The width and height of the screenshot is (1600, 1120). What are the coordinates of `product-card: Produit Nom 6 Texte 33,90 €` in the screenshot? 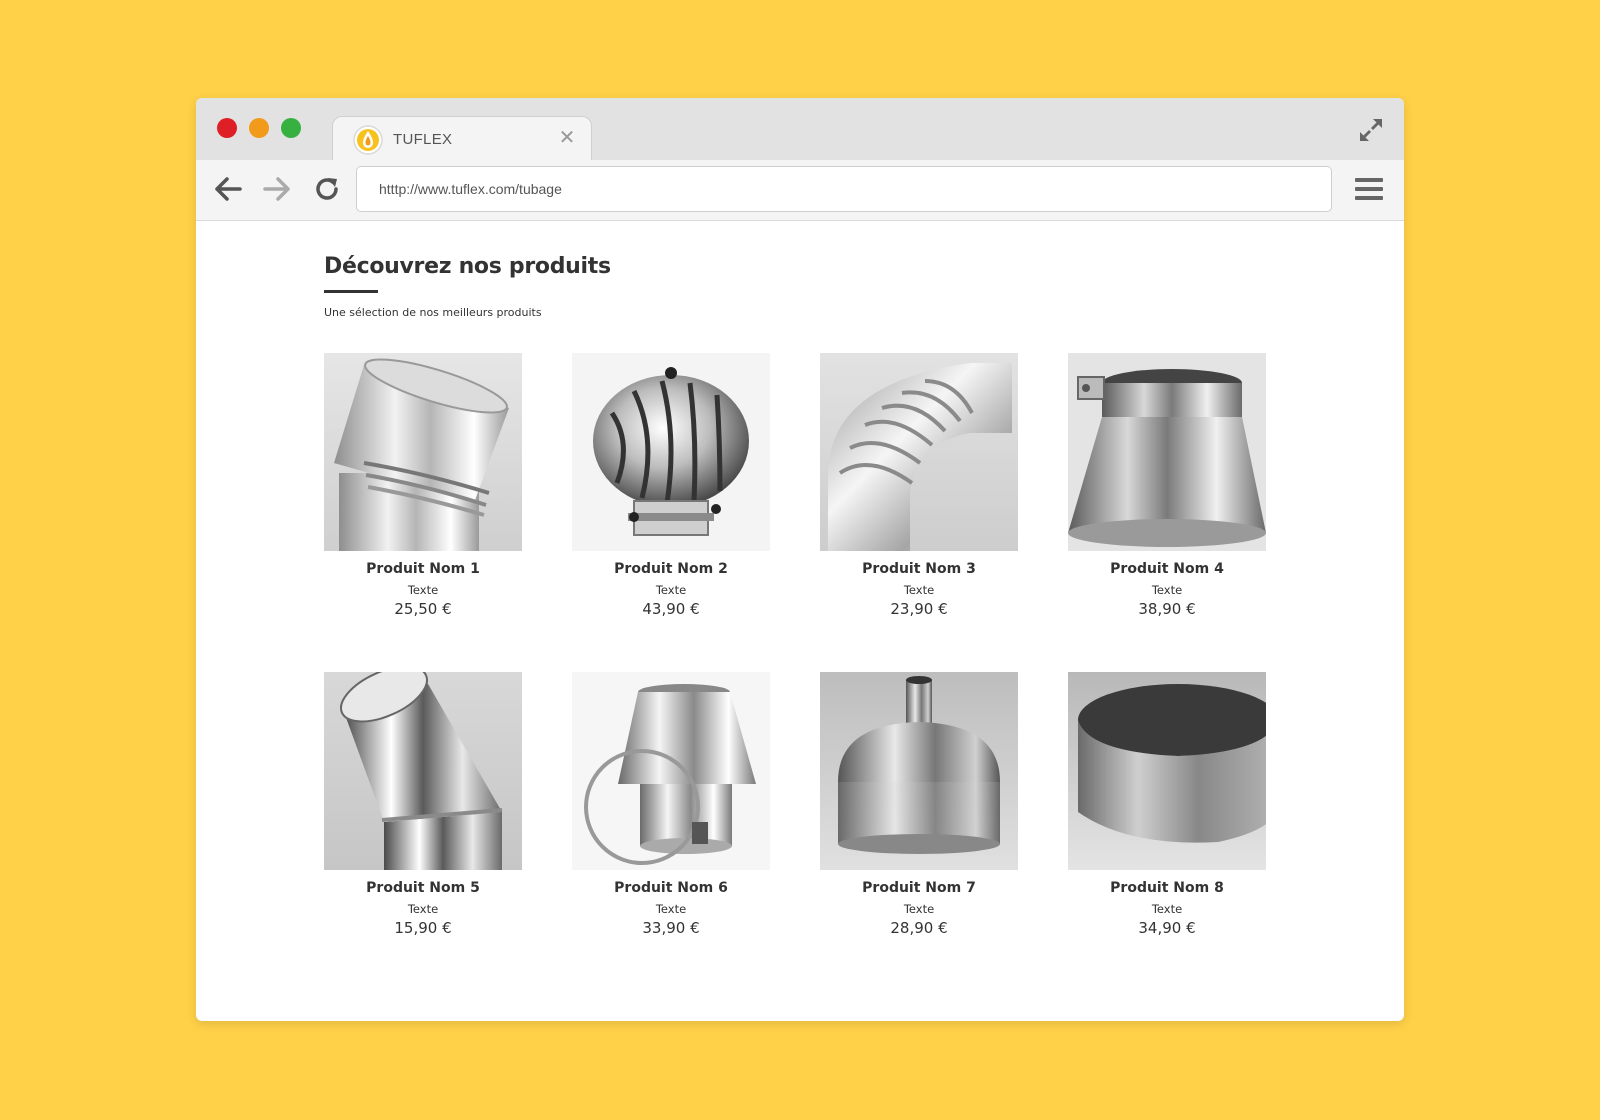 It's located at (671, 804).